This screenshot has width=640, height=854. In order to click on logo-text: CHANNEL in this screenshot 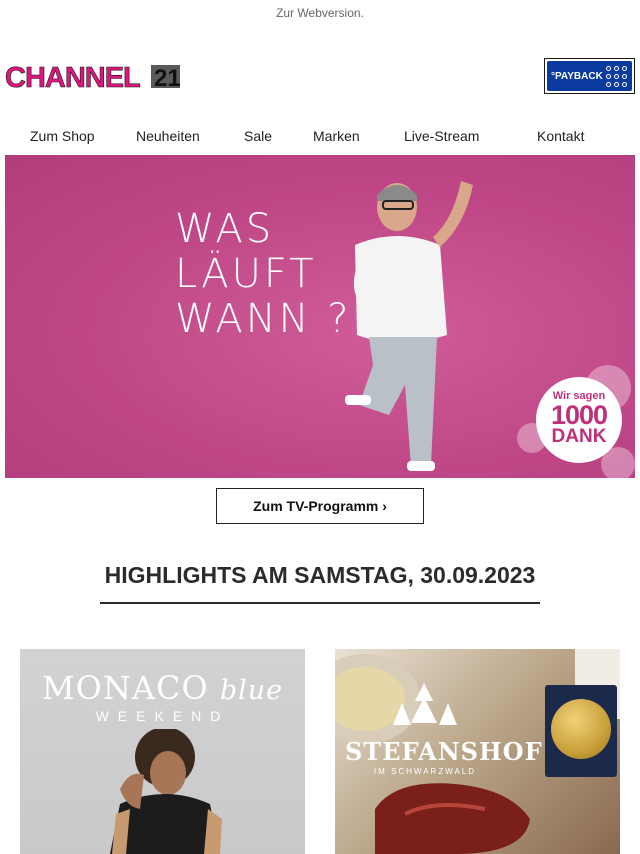, I will do `click(72, 76)`.